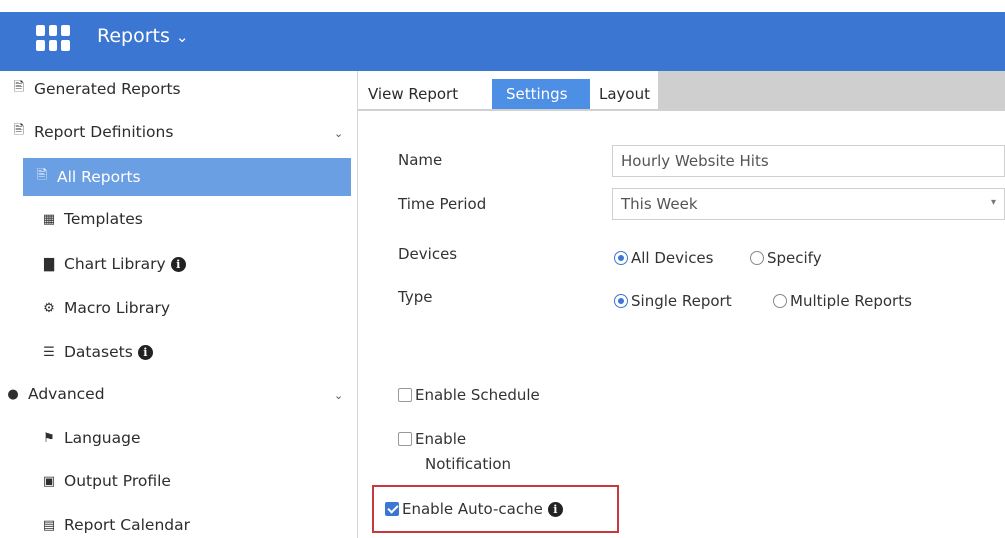 This screenshot has width=1005, height=538. Describe the element at coordinates (105, 481) in the screenshot. I see `sidebar-item-output-profile: ▣ Output Profile` at that location.